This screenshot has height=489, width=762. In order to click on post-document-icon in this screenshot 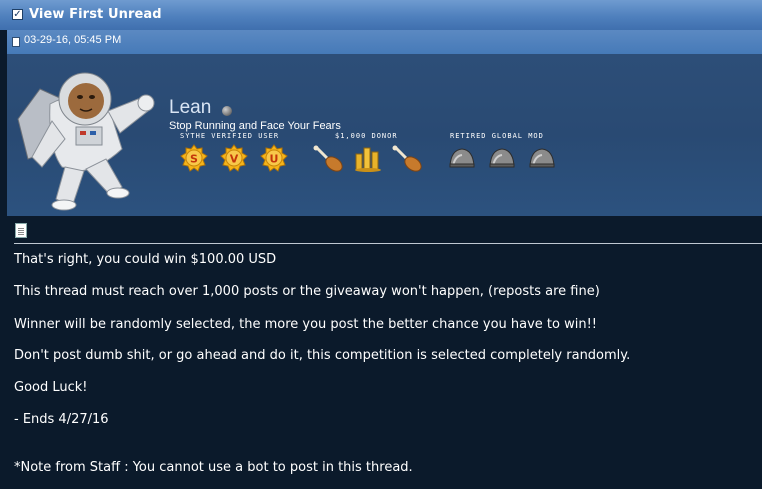, I will do `click(21, 230)`.